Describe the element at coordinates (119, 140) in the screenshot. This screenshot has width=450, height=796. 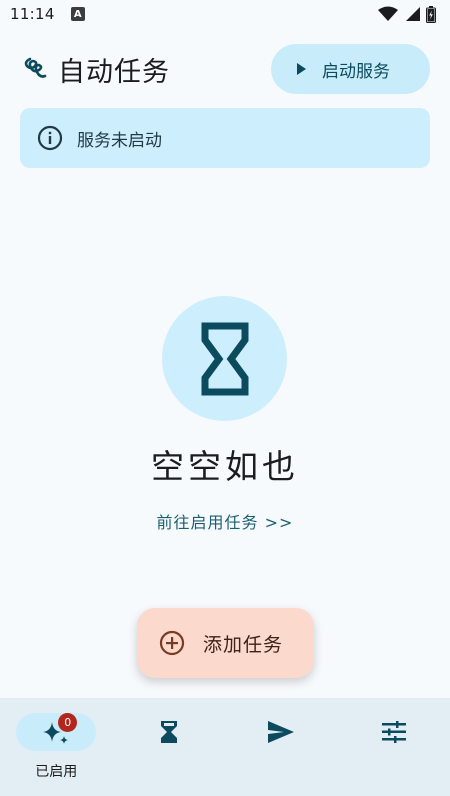
I see `service-status-message: 服务未启动` at that location.